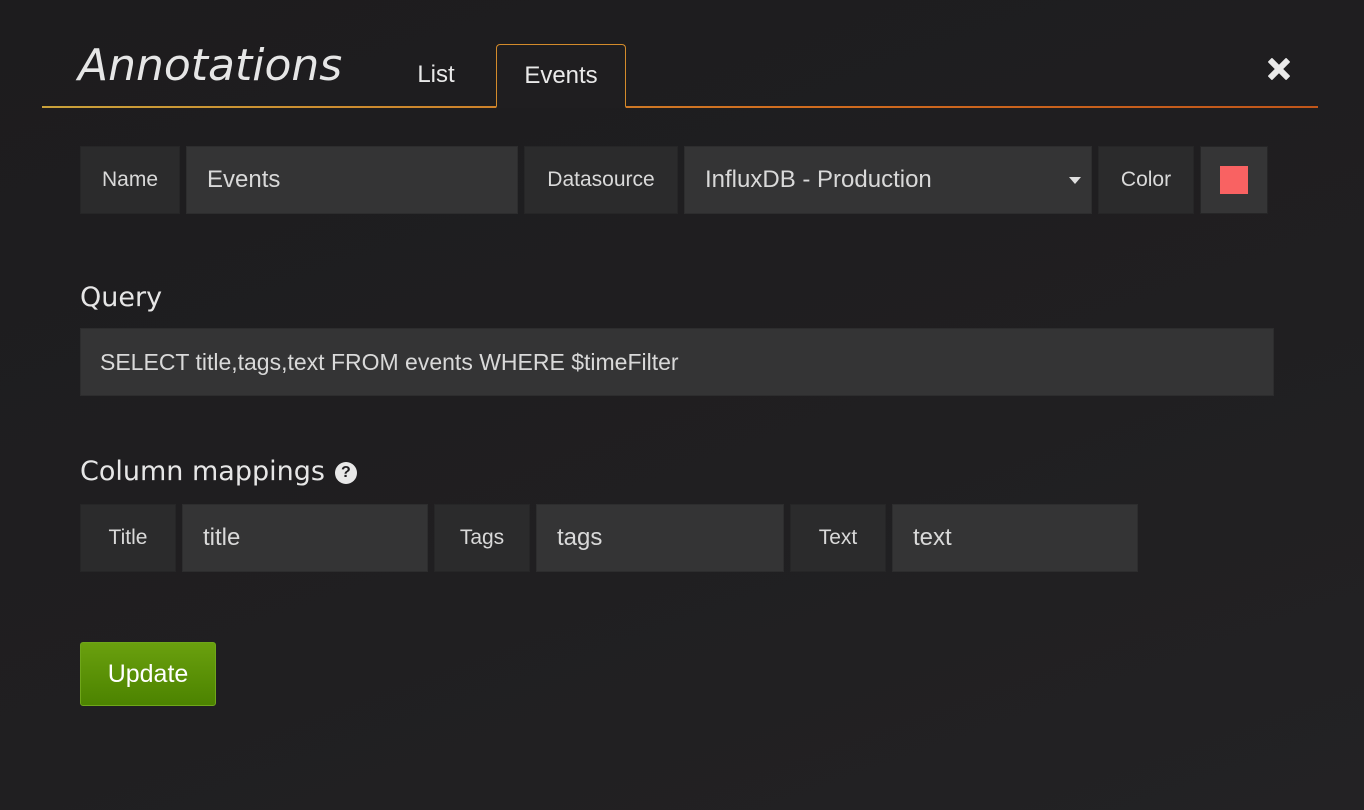 Image resolution: width=1364 pixels, height=810 pixels. I want to click on column-mappings-label: Column mappings, so click(202, 471).